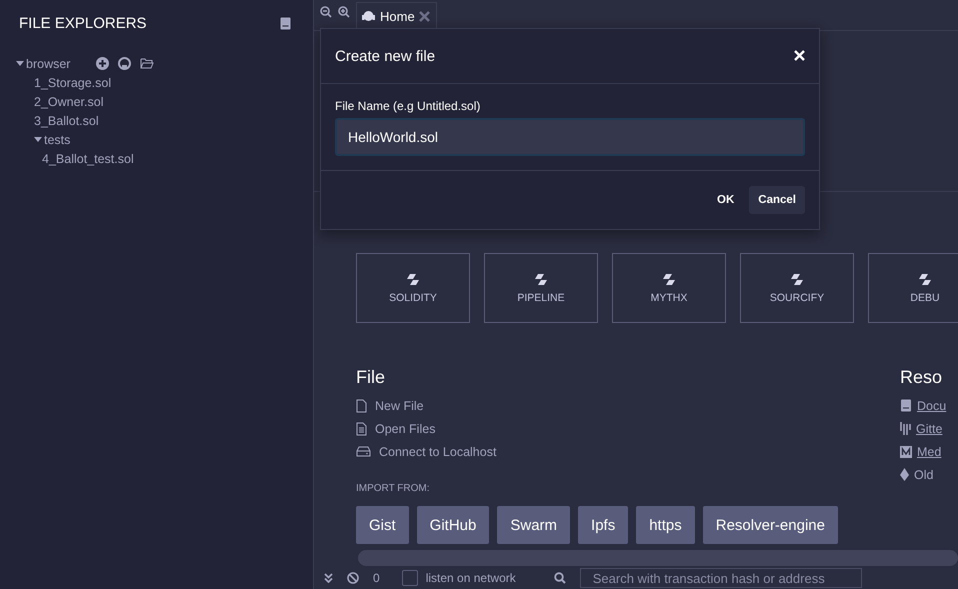  I want to click on file-name-field: HelloWorld.sol, so click(570, 137).